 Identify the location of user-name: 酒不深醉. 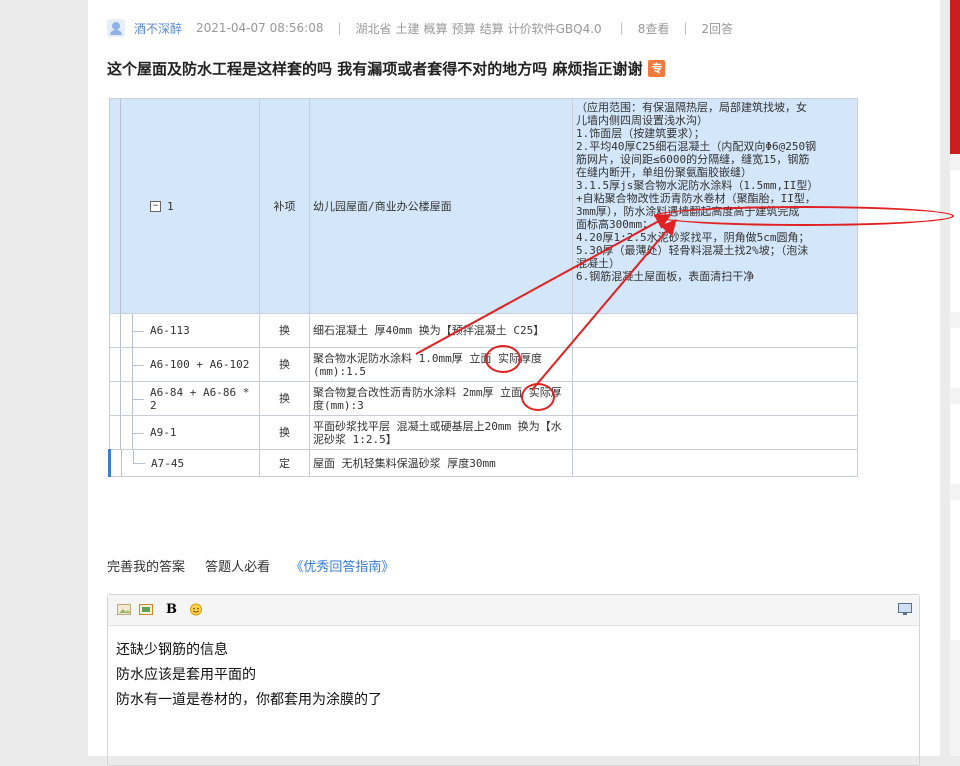
(158, 28).